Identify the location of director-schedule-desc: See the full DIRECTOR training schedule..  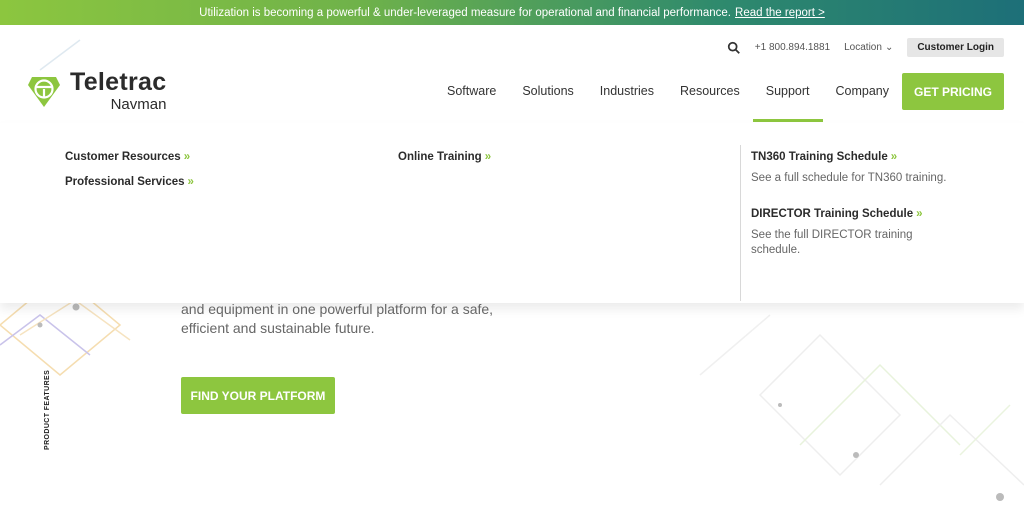
(832, 242).